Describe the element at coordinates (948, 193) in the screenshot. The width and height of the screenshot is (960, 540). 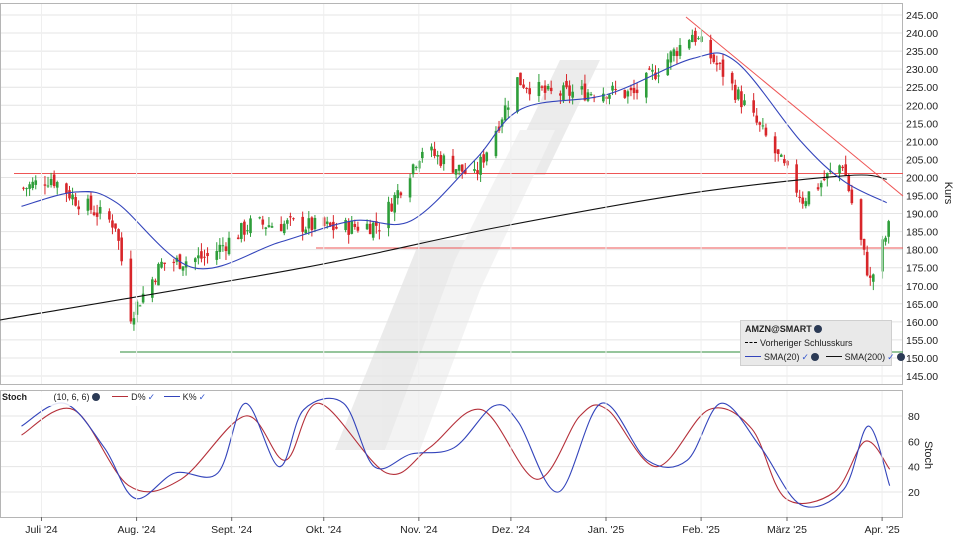
I see `price-axis-title: Kurs` at that location.